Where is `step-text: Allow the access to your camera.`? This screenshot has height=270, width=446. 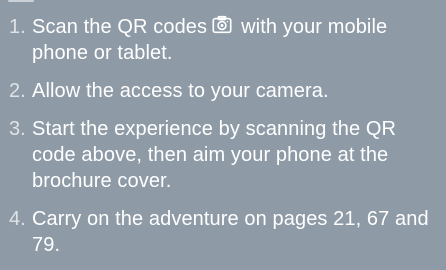 step-text: Allow the access to your camera. is located at coordinates (180, 91).